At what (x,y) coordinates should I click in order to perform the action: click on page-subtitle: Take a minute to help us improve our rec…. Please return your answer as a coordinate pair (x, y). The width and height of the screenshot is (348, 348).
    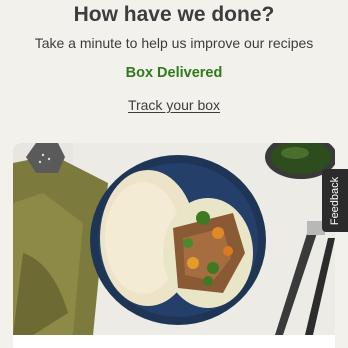
    Looking at the image, I should click on (174, 43).